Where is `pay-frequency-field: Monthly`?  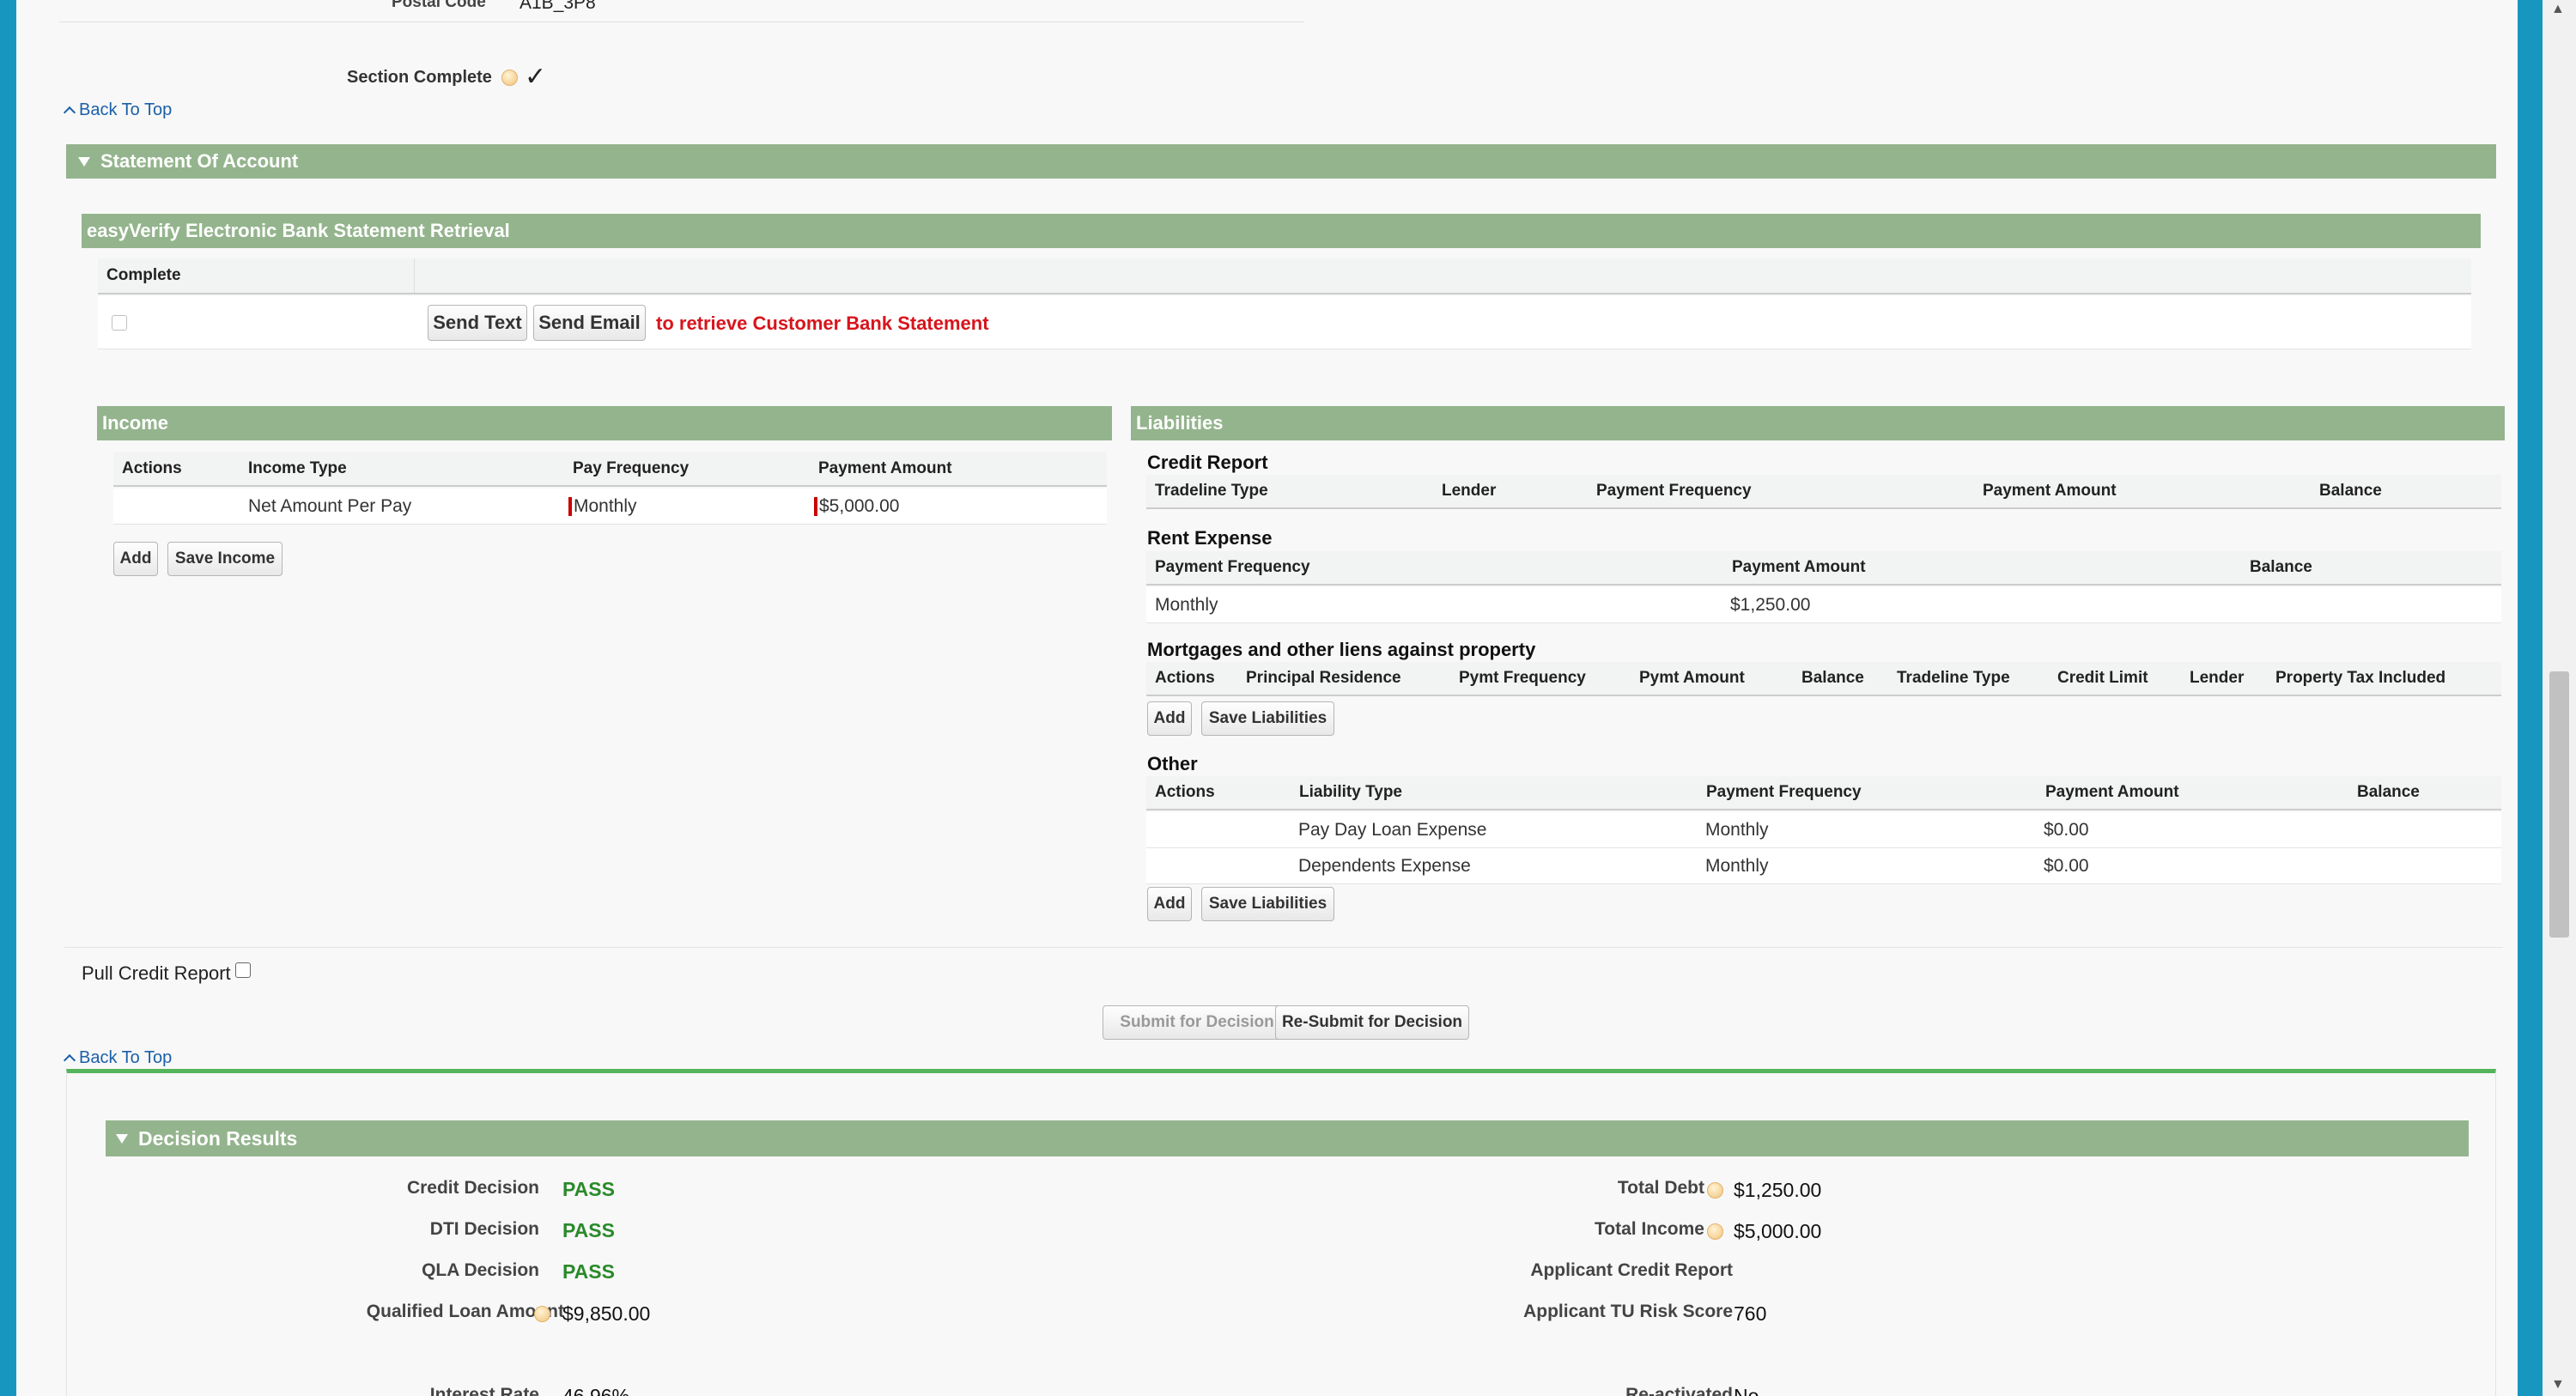
pay-frequency-field: Monthly is located at coordinates (602, 506).